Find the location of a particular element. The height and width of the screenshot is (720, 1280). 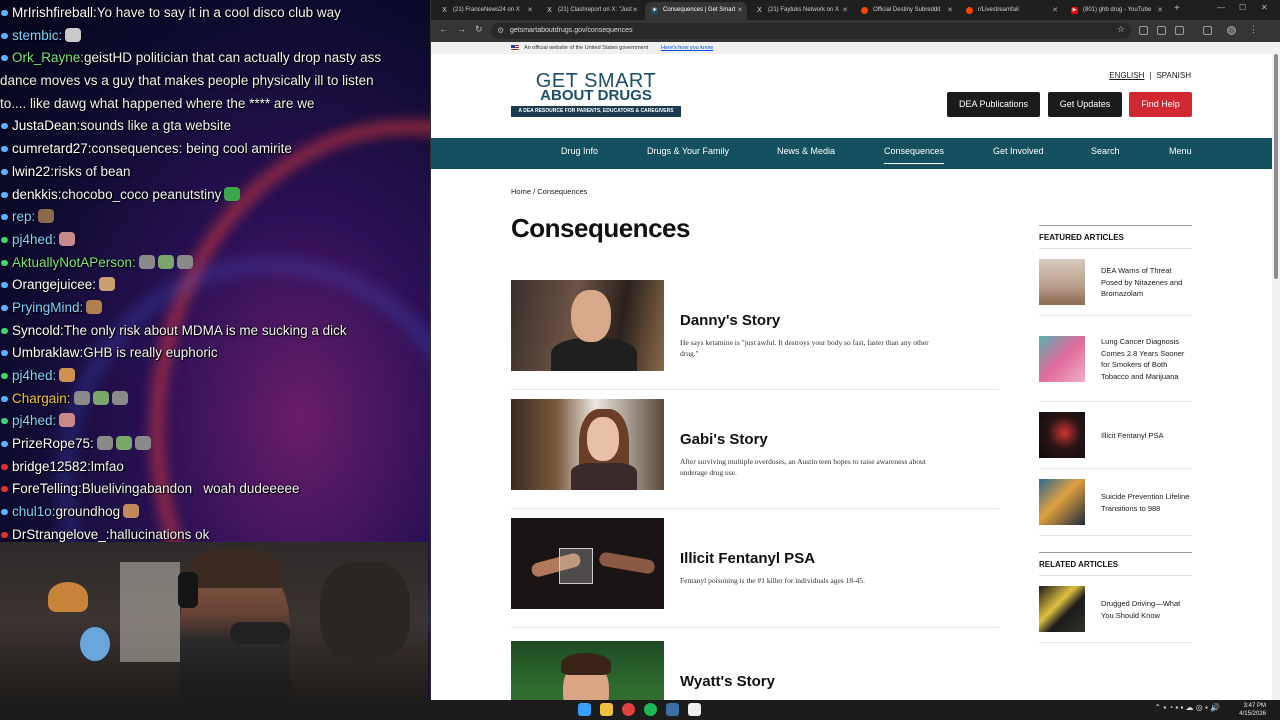

tab-destiny-subreddit: Official Destiny Subreddit ✕ is located at coordinates (906, 11).